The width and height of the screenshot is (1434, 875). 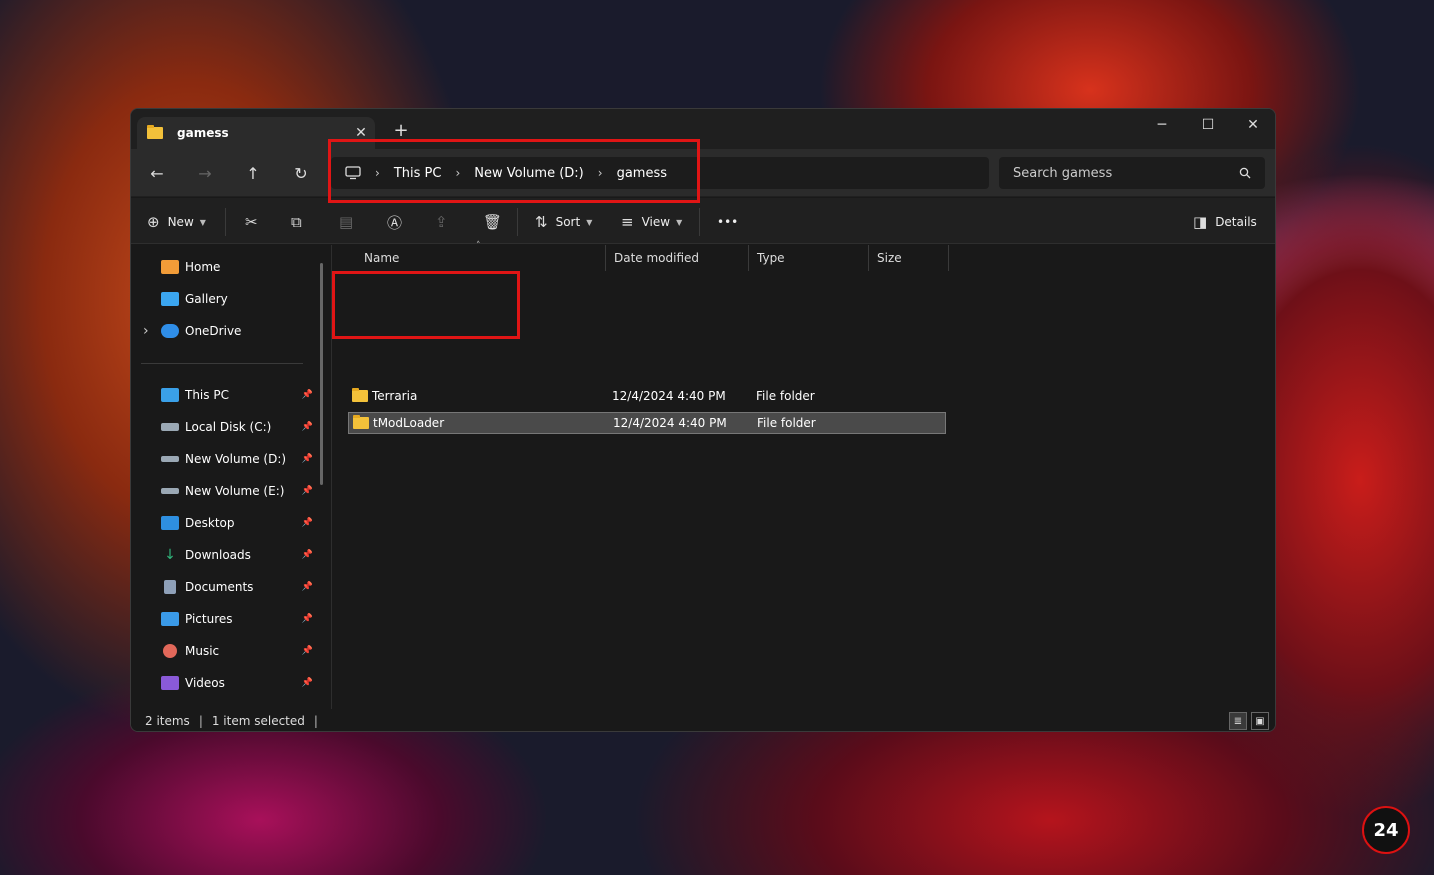 I want to click on details-label: Details, so click(x=1236, y=222).